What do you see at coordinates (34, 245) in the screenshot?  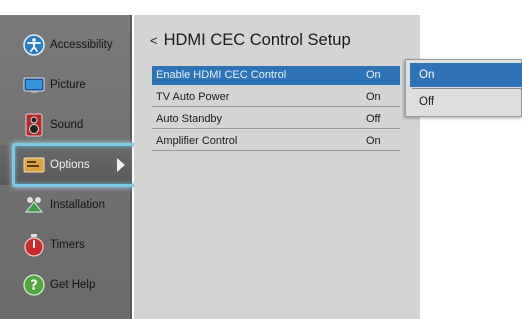 I see `timer-icon` at bounding box center [34, 245].